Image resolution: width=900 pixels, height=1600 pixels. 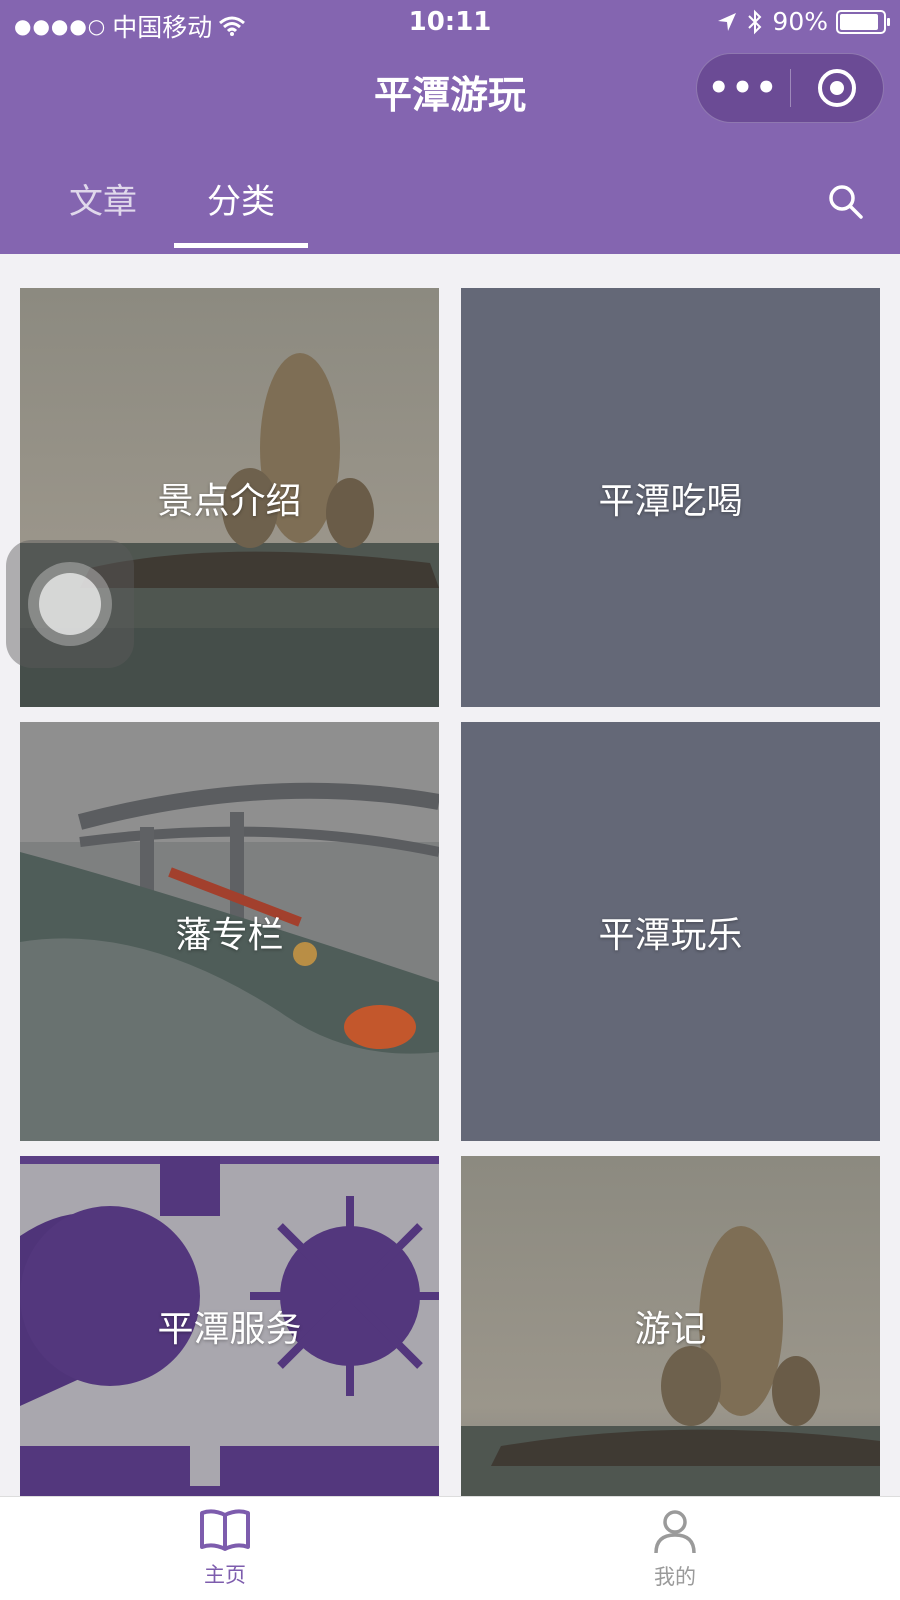 I want to click on category-label: 平潭玩乐, so click(x=670, y=935).